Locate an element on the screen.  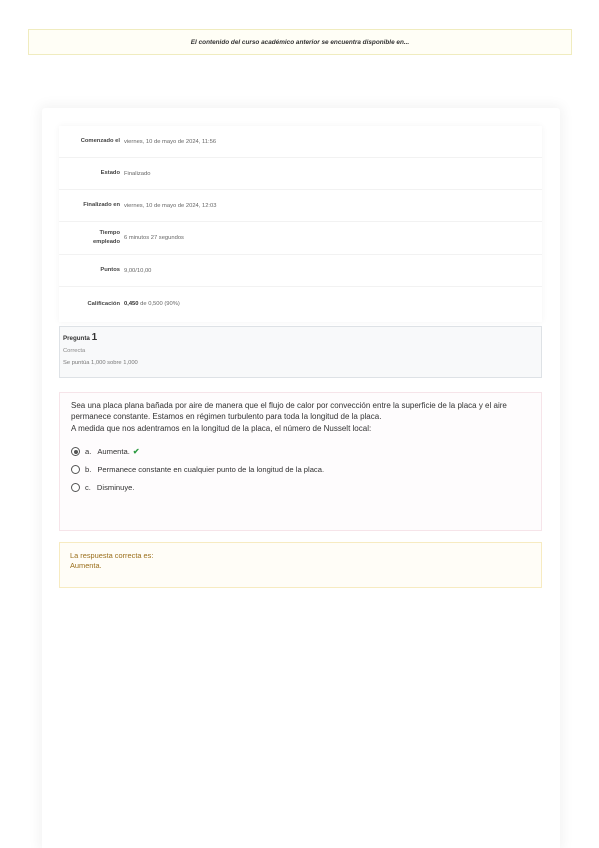
question-state: Correcta is located at coordinates (74, 351).